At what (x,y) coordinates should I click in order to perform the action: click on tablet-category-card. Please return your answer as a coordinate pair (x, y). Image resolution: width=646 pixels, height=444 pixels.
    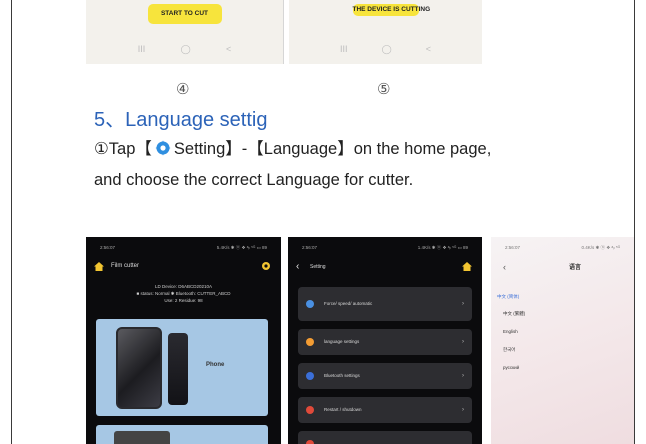
    Looking at the image, I should click on (182, 434).